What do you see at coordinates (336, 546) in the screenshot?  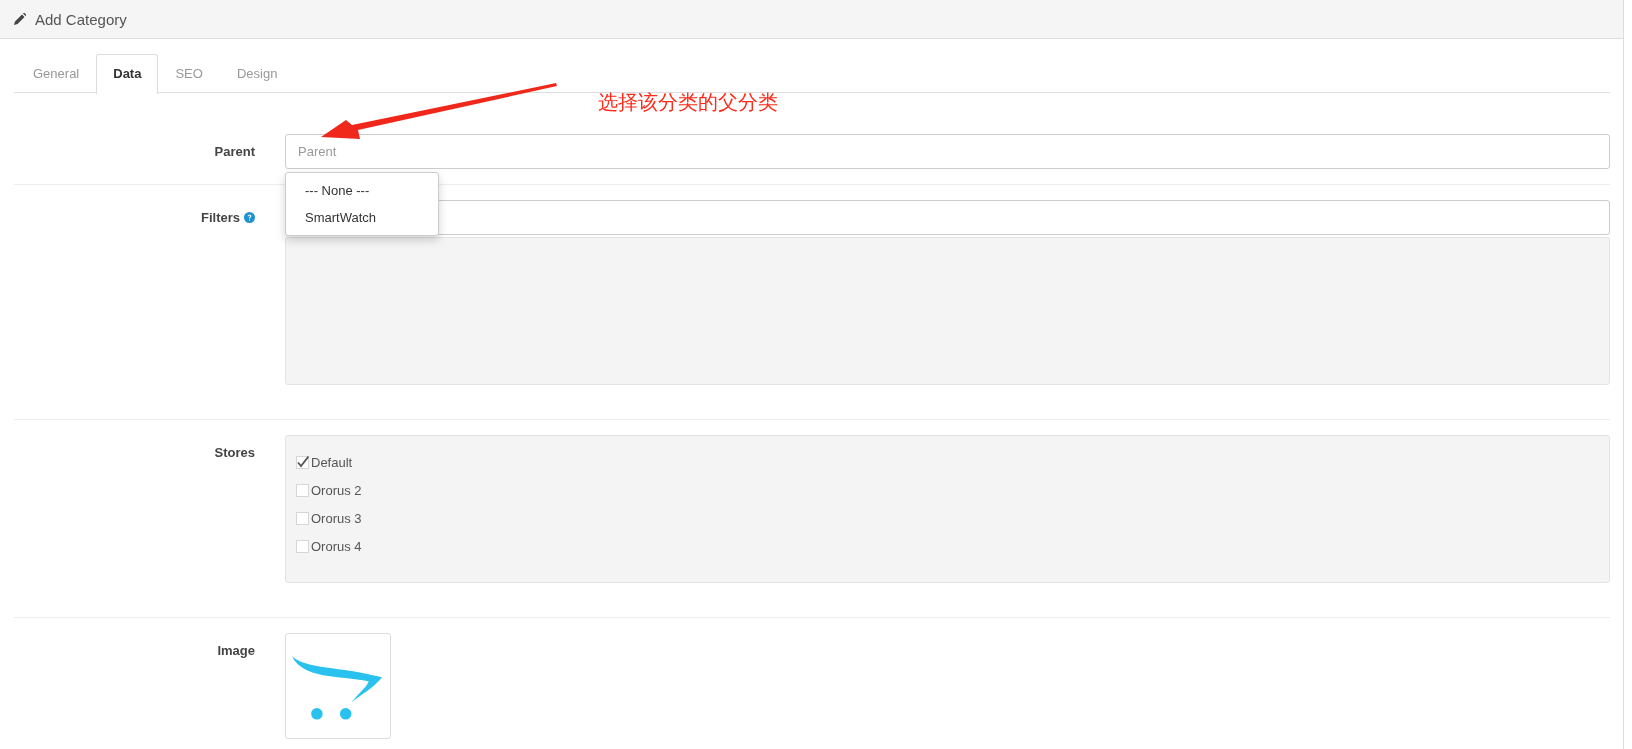 I see `store-label: Ororus 4` at bounding box center [336, 546].